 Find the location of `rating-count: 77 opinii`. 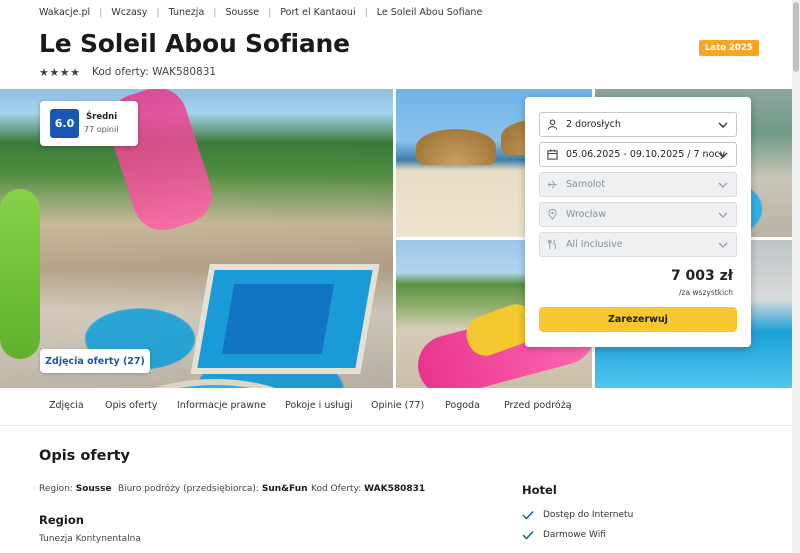

rating-count: 77 opinii is located at coordinates (101, 129).